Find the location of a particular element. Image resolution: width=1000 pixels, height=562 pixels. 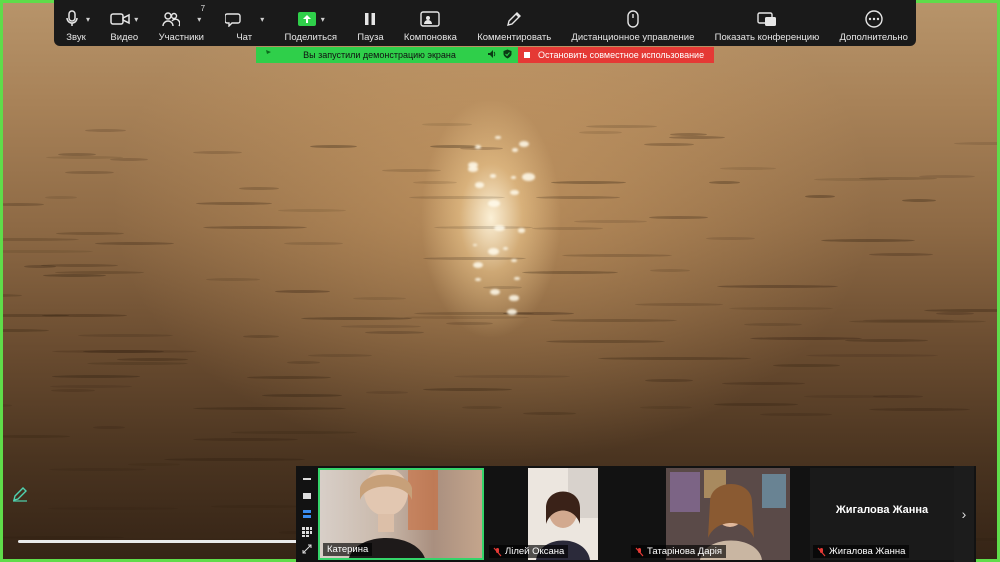

more-button: Дополнительно is located at coordinates (874, 23).